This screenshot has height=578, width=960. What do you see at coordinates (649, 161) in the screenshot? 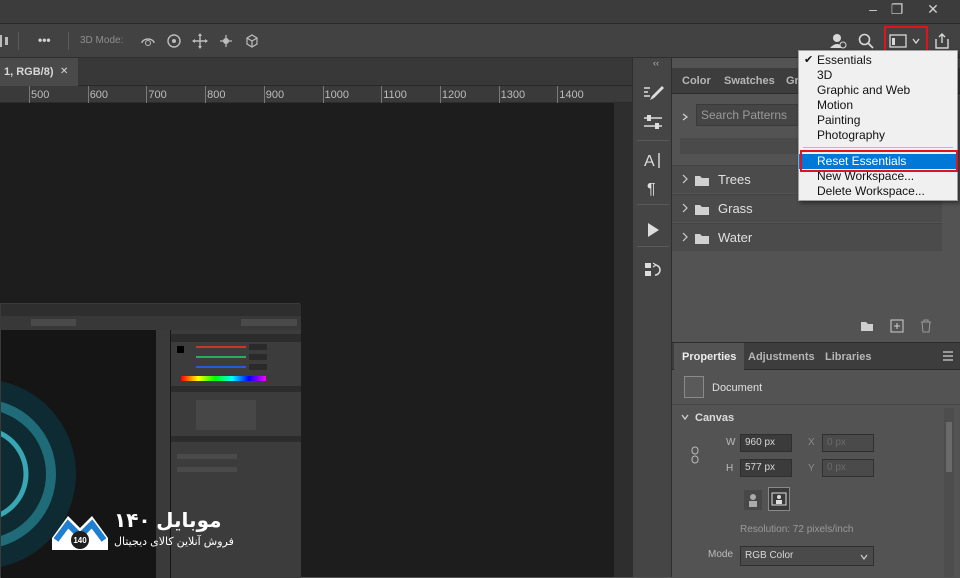
I see `svg-text: A` at bounding box center [649, 161].